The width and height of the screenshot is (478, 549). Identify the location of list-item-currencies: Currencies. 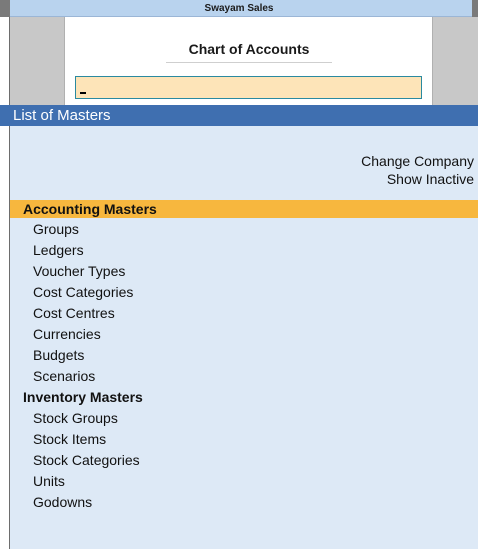
(67, 334).